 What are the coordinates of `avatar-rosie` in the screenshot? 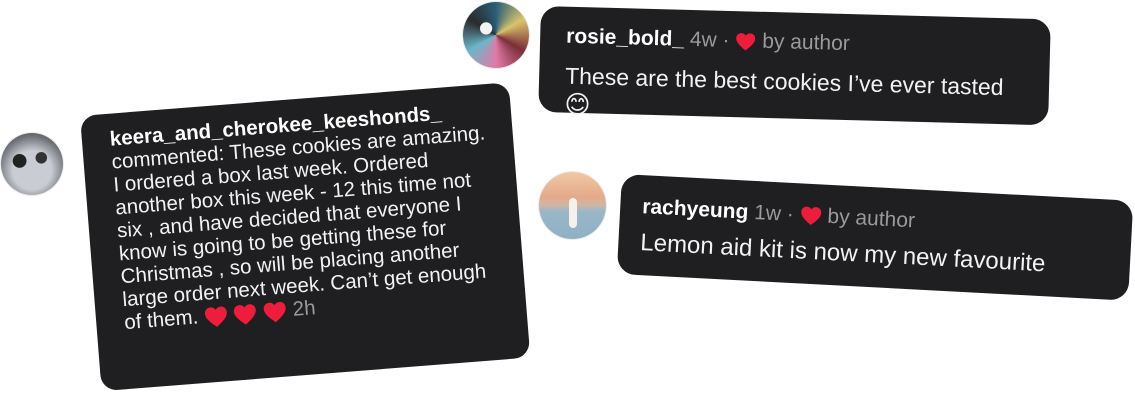 It's located at (496, 35).